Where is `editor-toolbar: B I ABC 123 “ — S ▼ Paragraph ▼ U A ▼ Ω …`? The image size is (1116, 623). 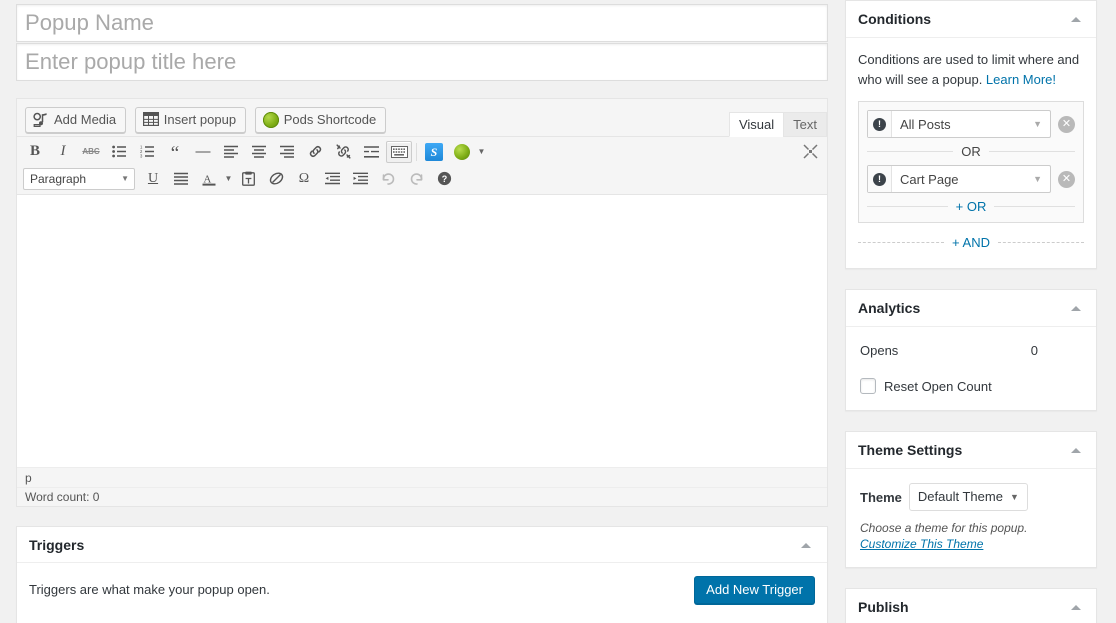 editor-toolbar: B I ABC 123 “ — S ▼ Paragraph ▼ U A ▼ Ω … is located at coordinates (422, 166).